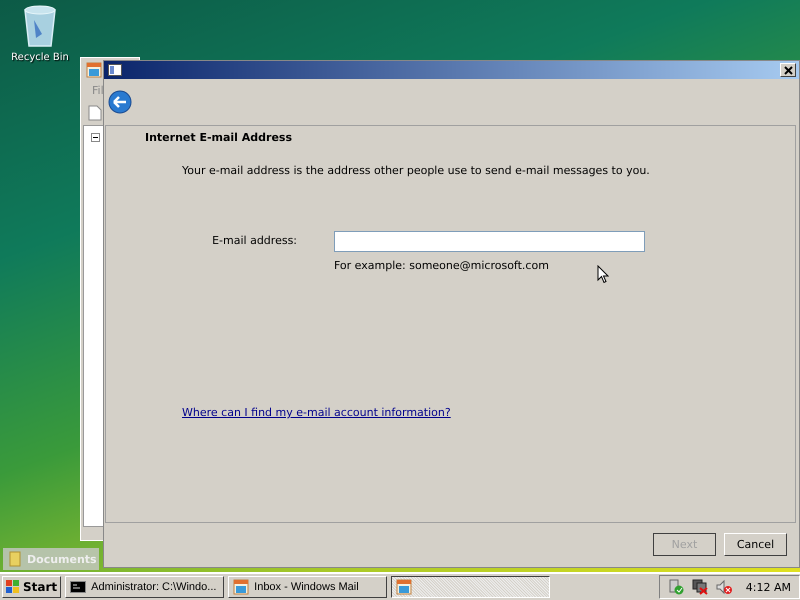 The height and width of the screenshot is (600, 800). Describe the element at coordinates (120, 102) in the screenshot. I see `back-button` at that location.